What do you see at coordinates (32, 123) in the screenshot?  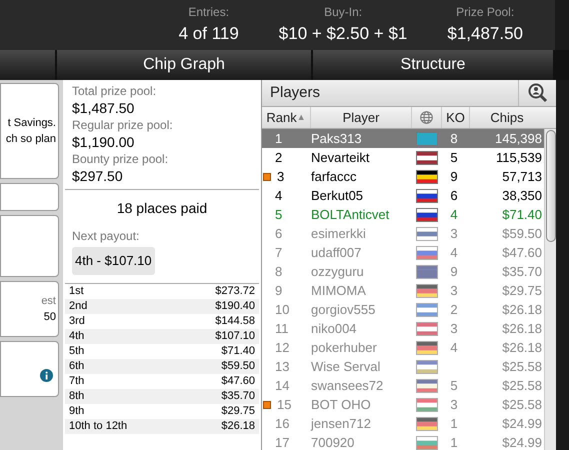 I see `card-text: t Savings.` at bounding box center [32, 123].